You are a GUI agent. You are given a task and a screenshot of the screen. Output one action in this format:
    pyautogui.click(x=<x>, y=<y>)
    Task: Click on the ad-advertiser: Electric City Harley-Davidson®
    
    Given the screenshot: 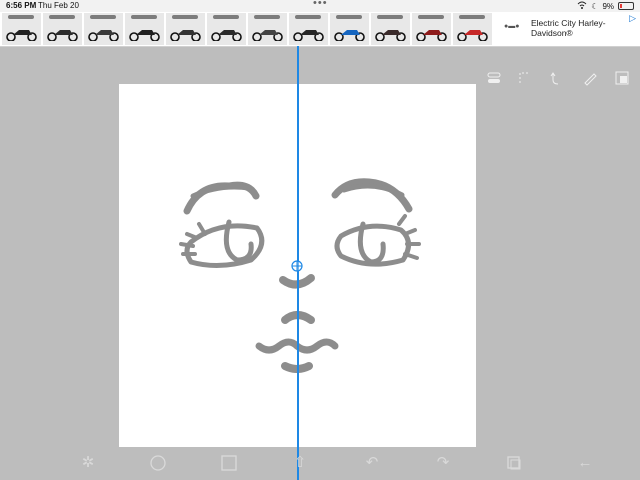 What is the action you would take?
    pyautogui.click(x=584, y=28)
    